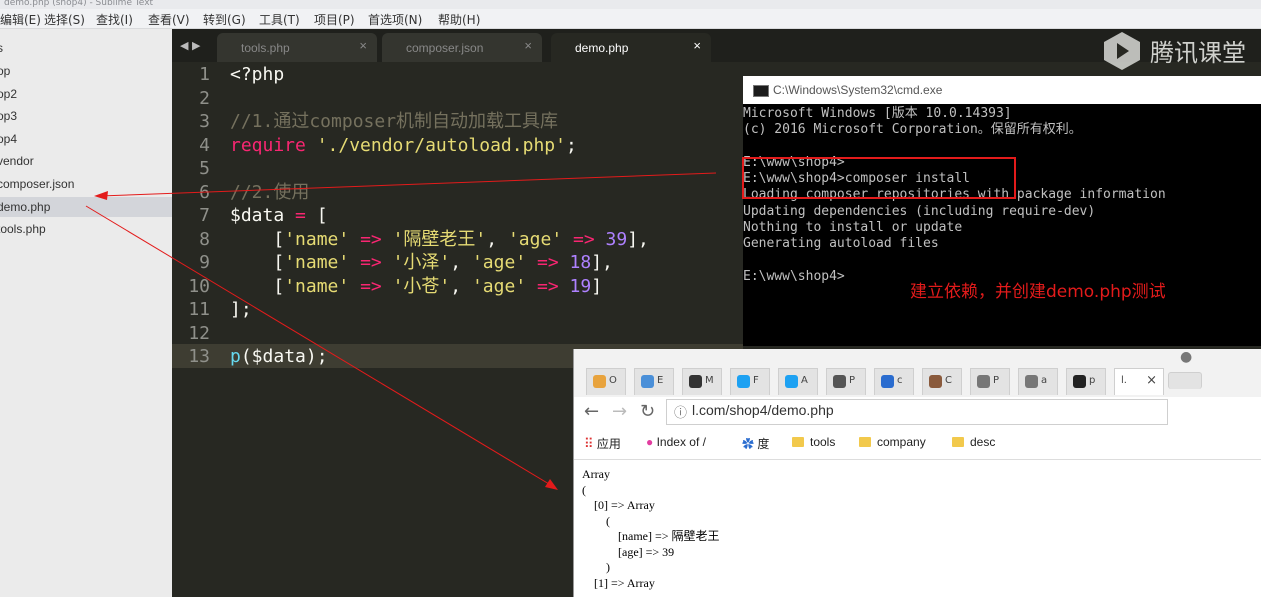  I want to click on tab-tools-php: tools.php ×, so click(297, 47).